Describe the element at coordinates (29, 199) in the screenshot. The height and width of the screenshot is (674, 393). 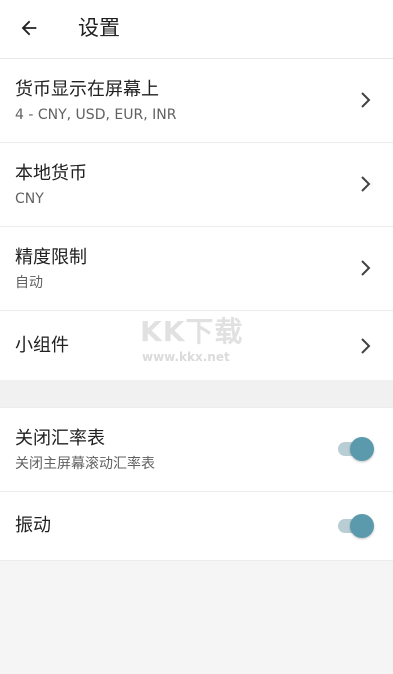
I see `setting-subtitle: CNY` at that location.